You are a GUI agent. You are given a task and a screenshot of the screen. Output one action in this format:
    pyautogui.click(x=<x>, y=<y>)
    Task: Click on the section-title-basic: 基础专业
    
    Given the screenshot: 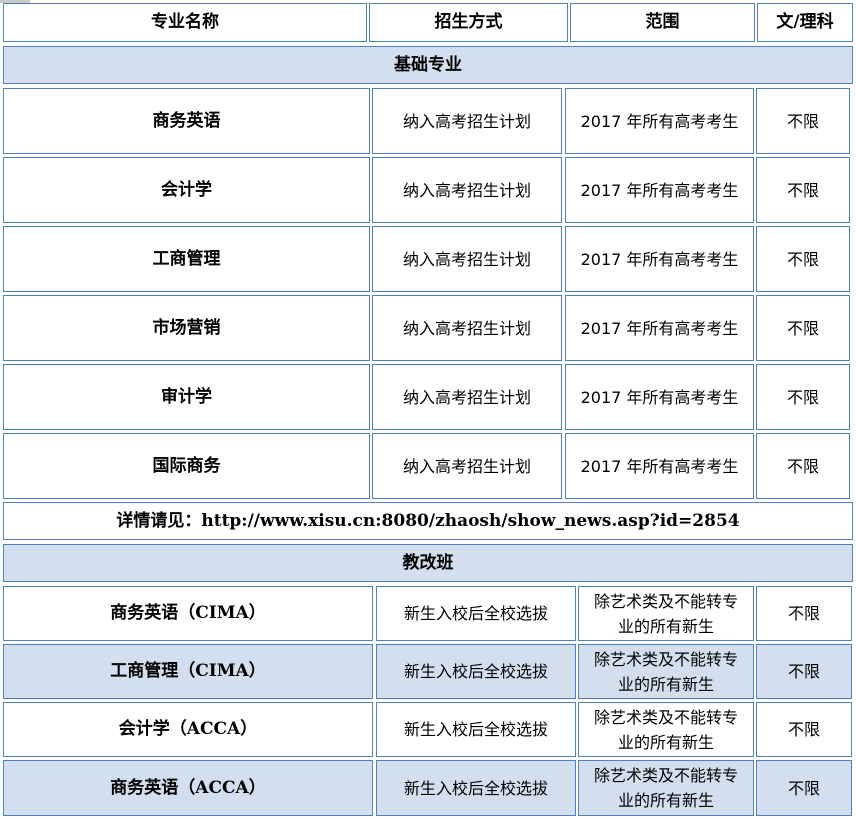 What is the action you would take?
    pyautogui.click(x=428, y=65)
    